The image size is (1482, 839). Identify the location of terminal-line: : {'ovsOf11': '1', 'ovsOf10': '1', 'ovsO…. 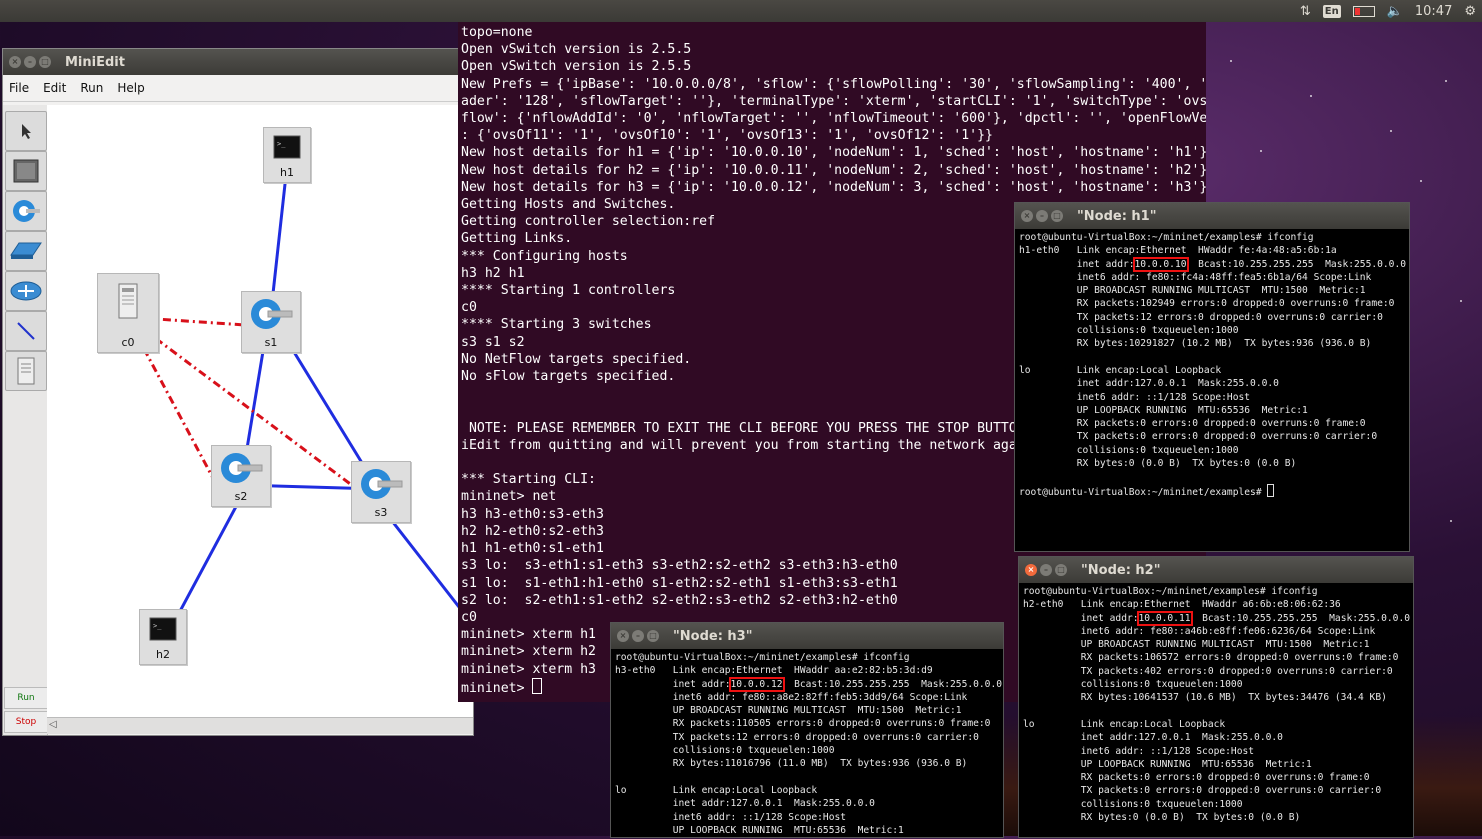
(727, 136).